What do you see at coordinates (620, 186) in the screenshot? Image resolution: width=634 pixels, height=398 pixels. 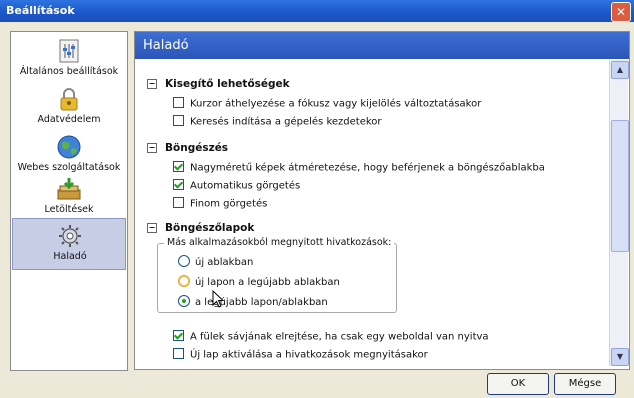 I see `scroll-thumb` at bounding box center [620, 186].